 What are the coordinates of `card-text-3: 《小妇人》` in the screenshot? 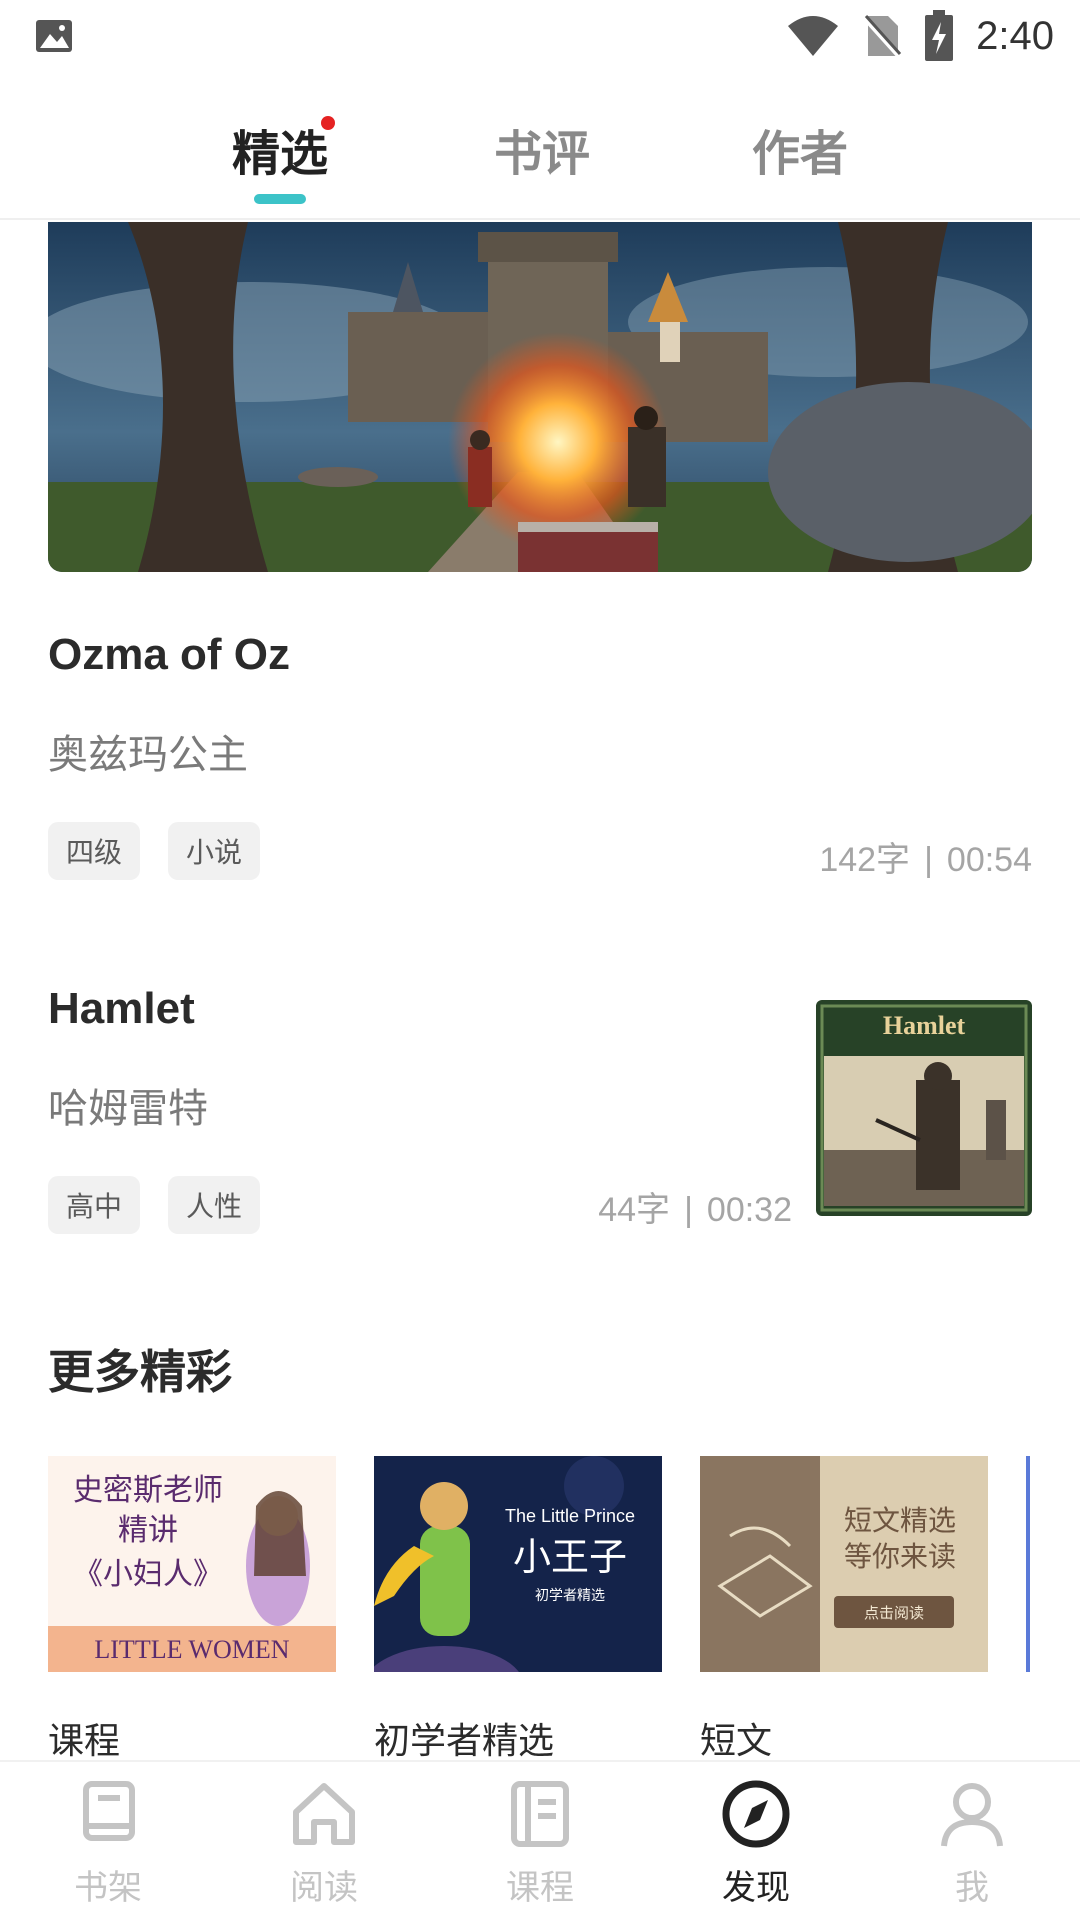 It's located at (148, 1574).